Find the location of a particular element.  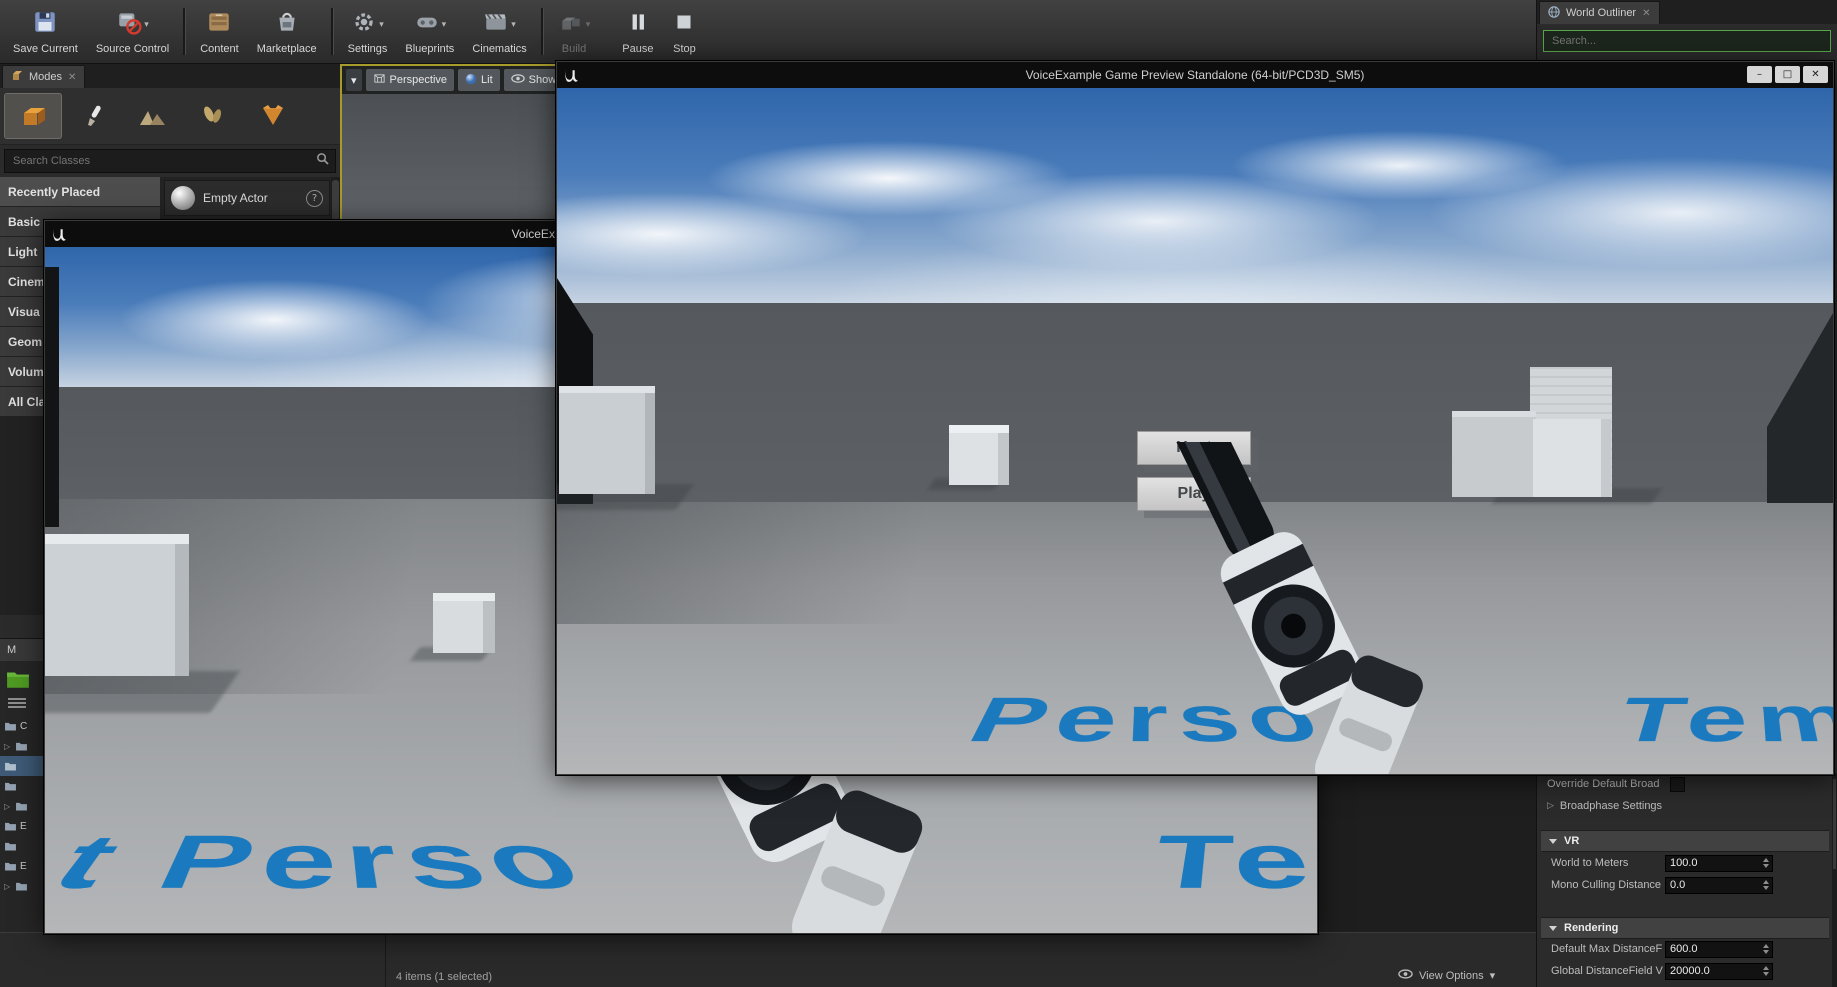

add-new-folder-icon is located at coordinates (18, 680).